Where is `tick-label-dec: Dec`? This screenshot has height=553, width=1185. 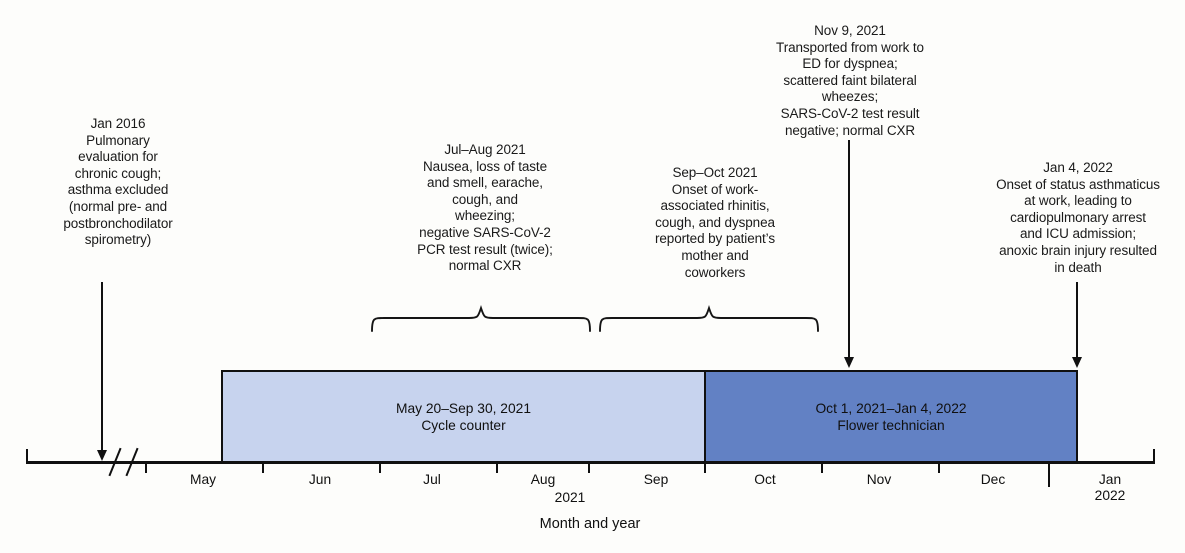 tick-label-dec: Dec is located at coordinates (993, 479).